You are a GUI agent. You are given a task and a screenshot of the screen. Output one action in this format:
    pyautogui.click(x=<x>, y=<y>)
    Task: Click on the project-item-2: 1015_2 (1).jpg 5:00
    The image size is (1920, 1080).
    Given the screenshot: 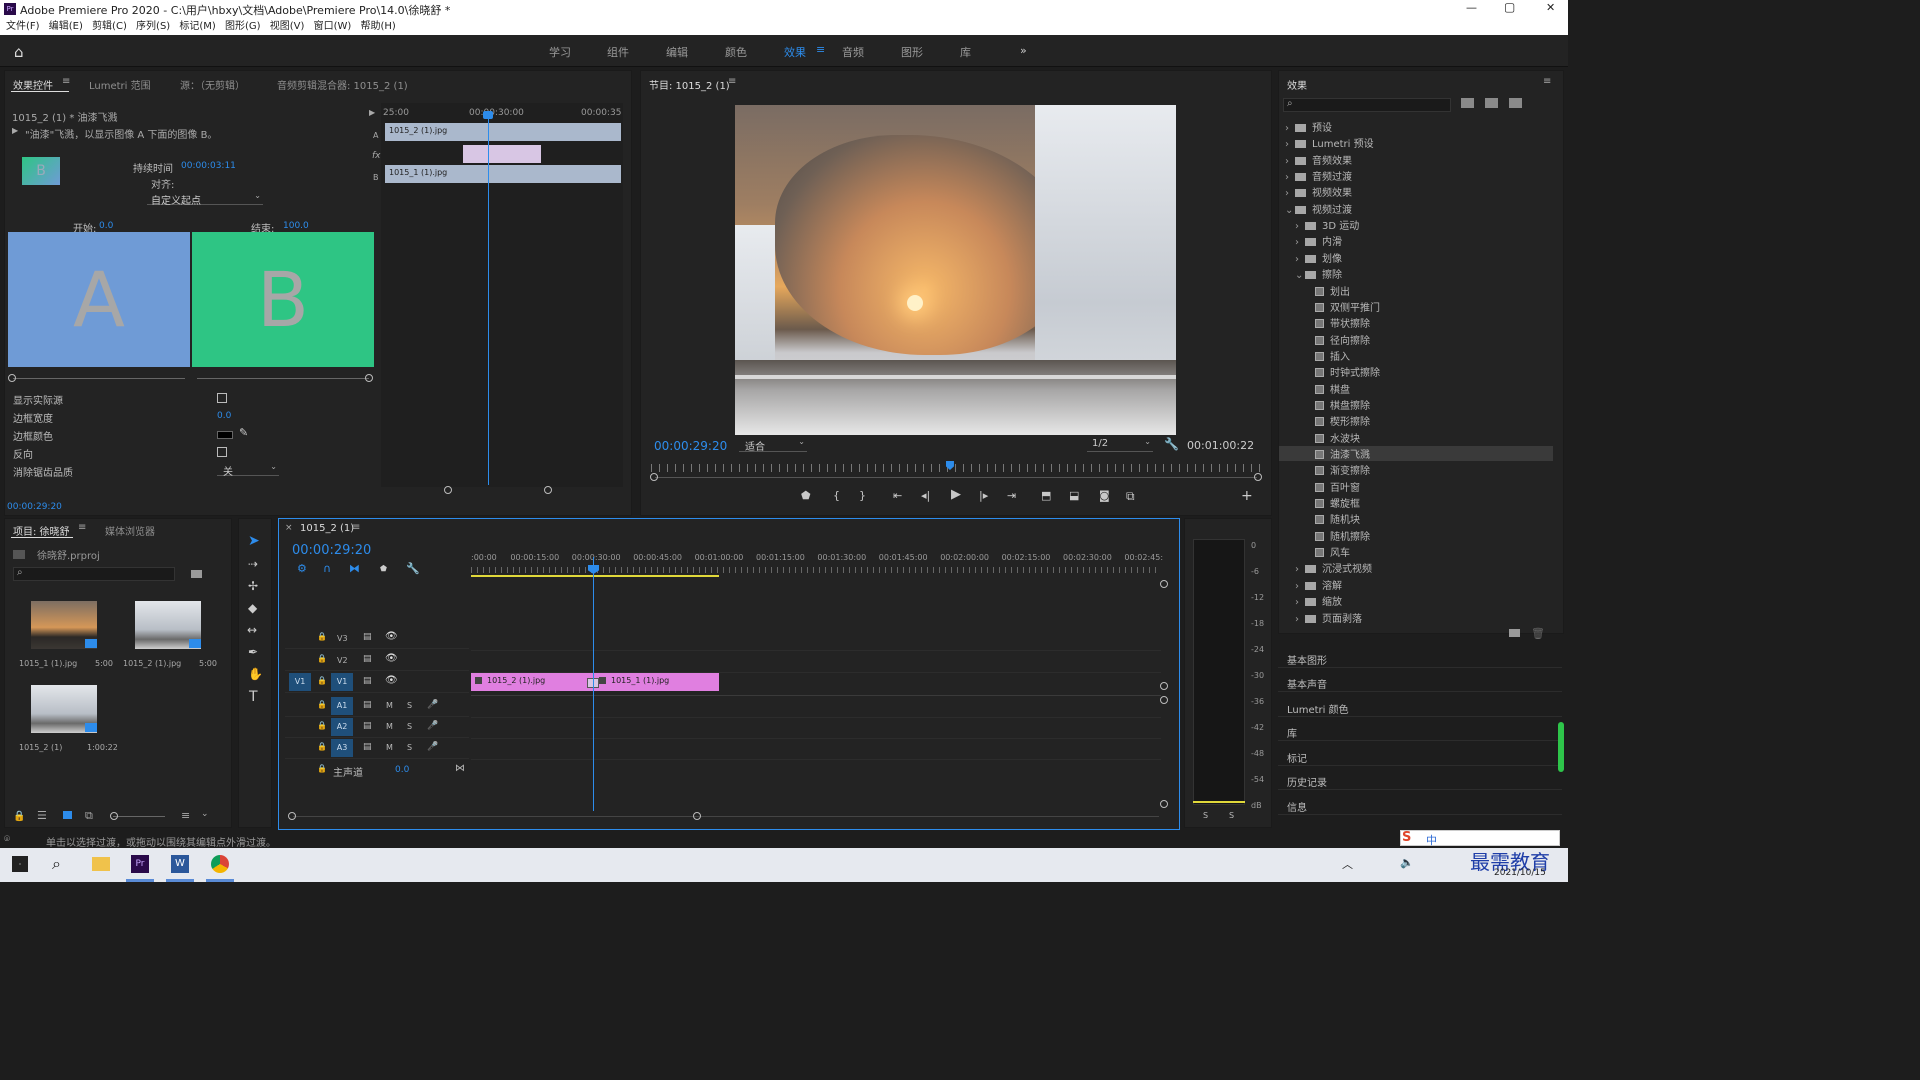 What is the action you would take?
    pyautogui.click(x=169, y=635)
    